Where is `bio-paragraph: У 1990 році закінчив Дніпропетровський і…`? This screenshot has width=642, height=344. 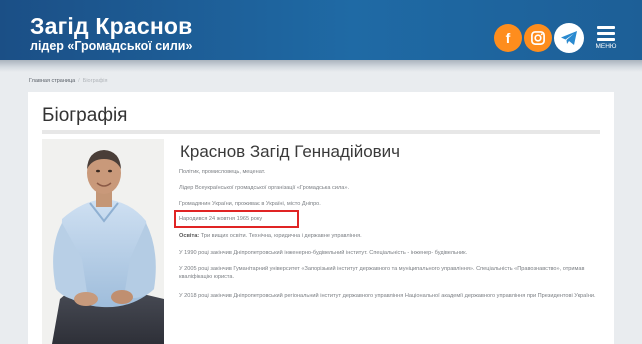 bio-paragraph: У 1990 році закінчив Дніпропетровський і… is located at coordinates (323, 253).